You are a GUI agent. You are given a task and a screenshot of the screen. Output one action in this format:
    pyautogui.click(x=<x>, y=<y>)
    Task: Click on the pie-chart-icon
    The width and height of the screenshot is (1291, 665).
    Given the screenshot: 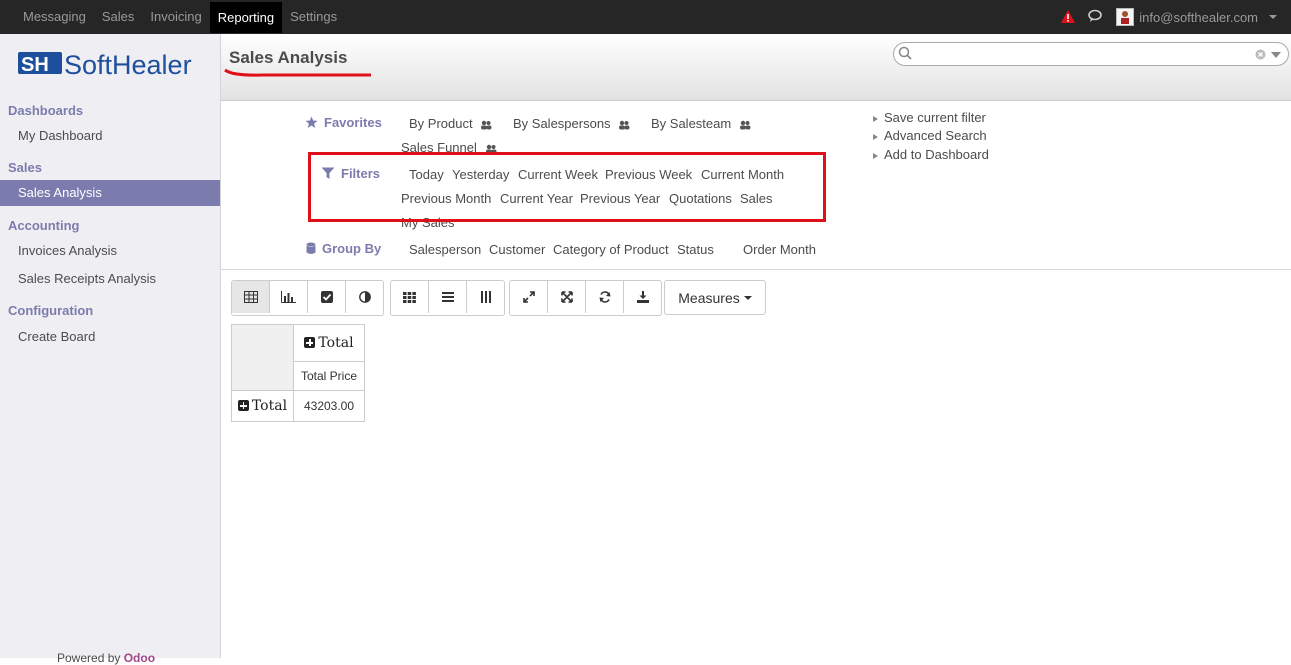 What is the action you would take?
    pyautogui.click(x=364, y=297)
    